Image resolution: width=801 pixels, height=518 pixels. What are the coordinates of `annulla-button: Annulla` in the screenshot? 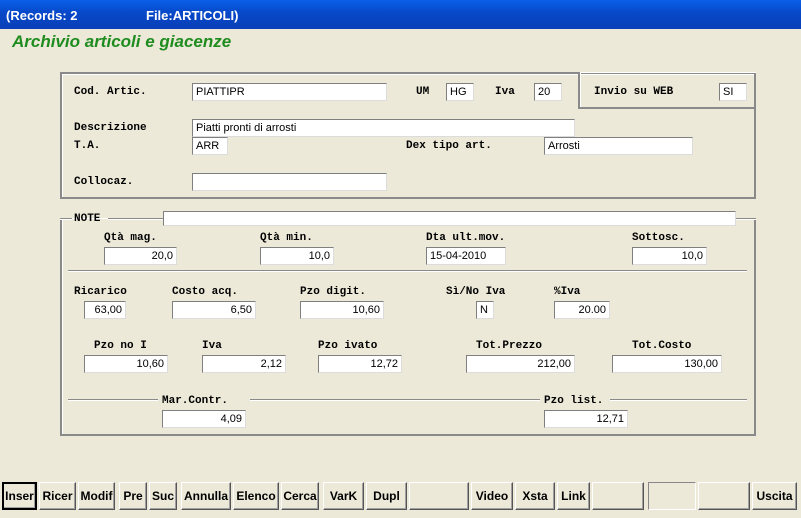 It's located at (206, 496).